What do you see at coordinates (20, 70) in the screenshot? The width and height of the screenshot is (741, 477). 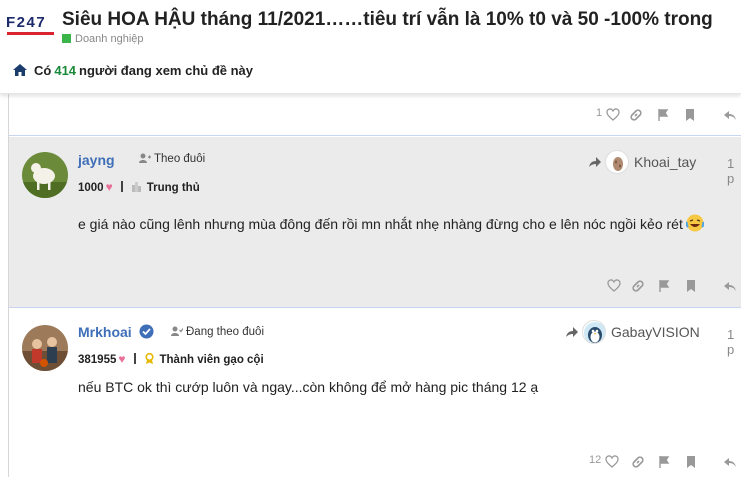 I see `home-icon` at bounding box center [20, 70].